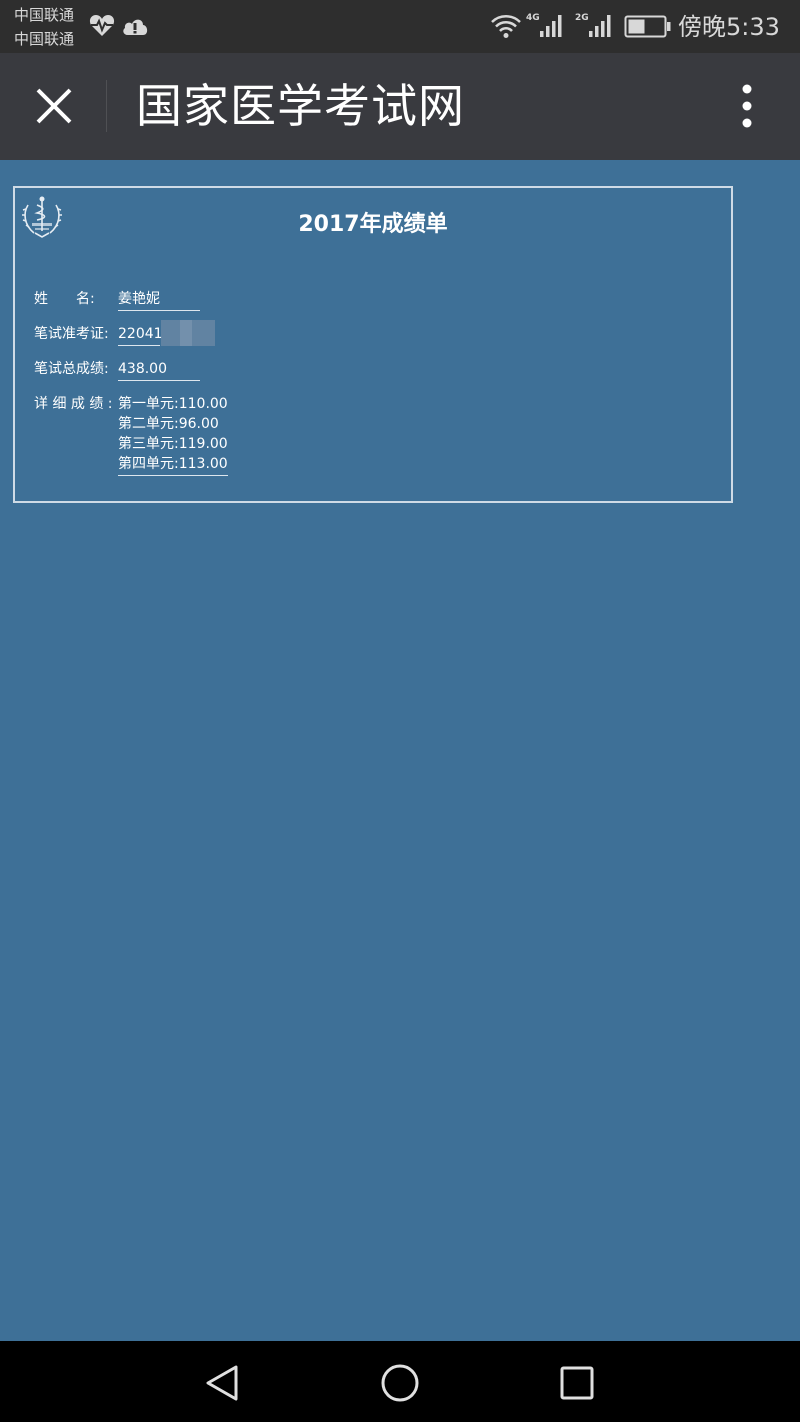 Image resolution: width=800 pixels, height=1422 pixels. I want to click on total-score-value: 438.00, so click(159, 370).